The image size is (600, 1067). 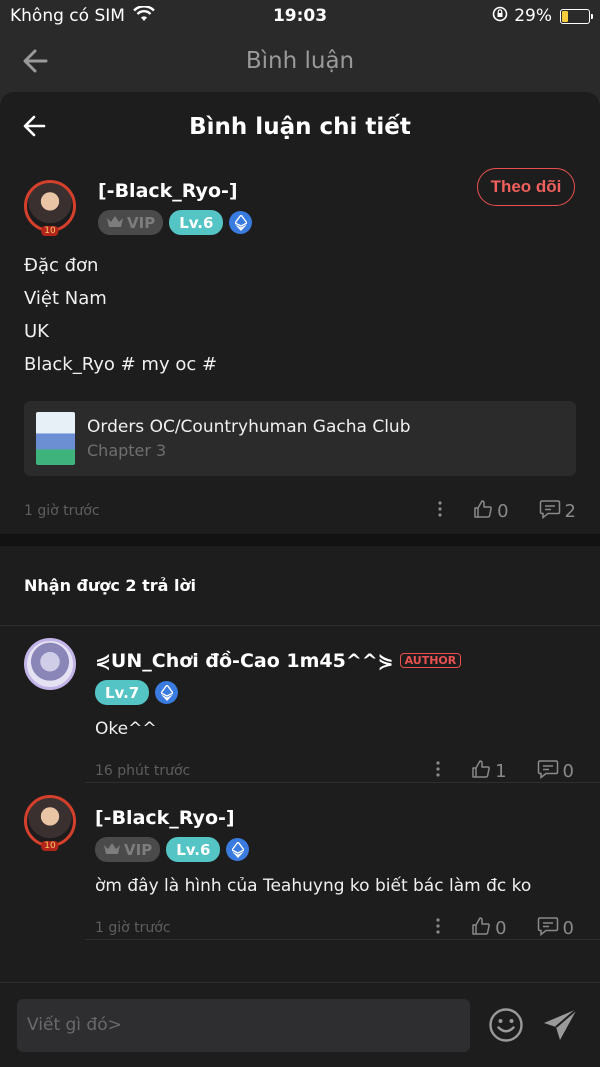 I want to click on timestamp: 16 phút trước, so click(x=143, y=771).